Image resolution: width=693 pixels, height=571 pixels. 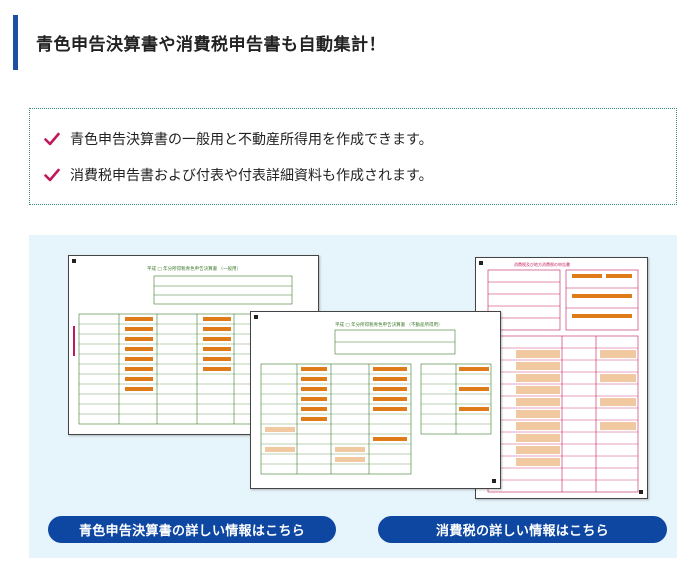 I want to click on form-title: 消費税及び地方消費税の申告書, so click(x=542, y=264).